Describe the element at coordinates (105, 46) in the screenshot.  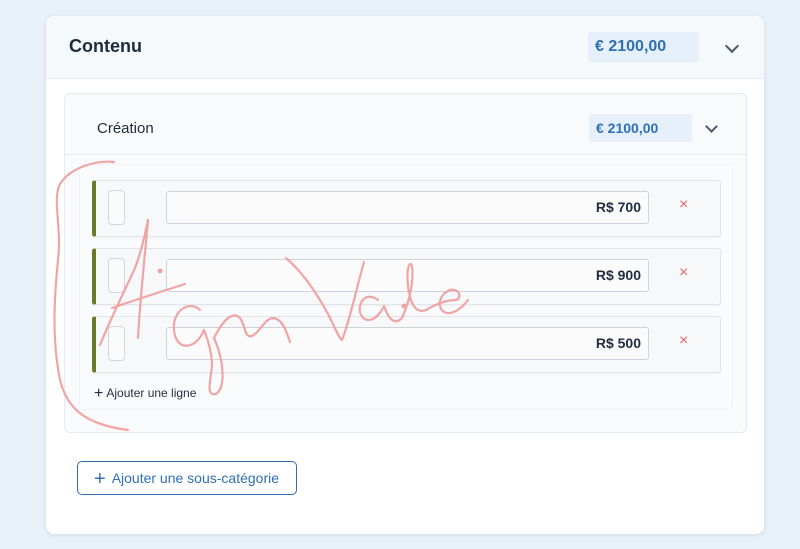
I see `card-title: Contenu` at that location.